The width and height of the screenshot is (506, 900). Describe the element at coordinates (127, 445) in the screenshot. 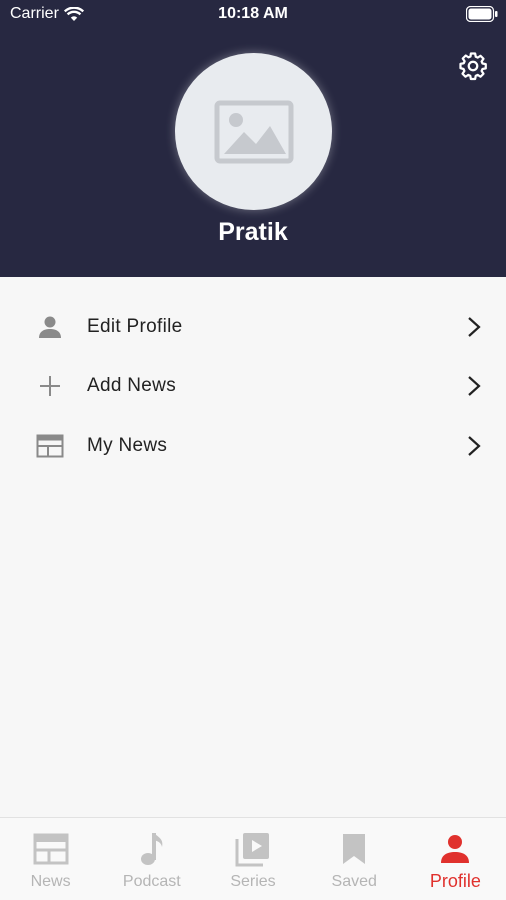

I see `menu-item-label: My News` at that location.